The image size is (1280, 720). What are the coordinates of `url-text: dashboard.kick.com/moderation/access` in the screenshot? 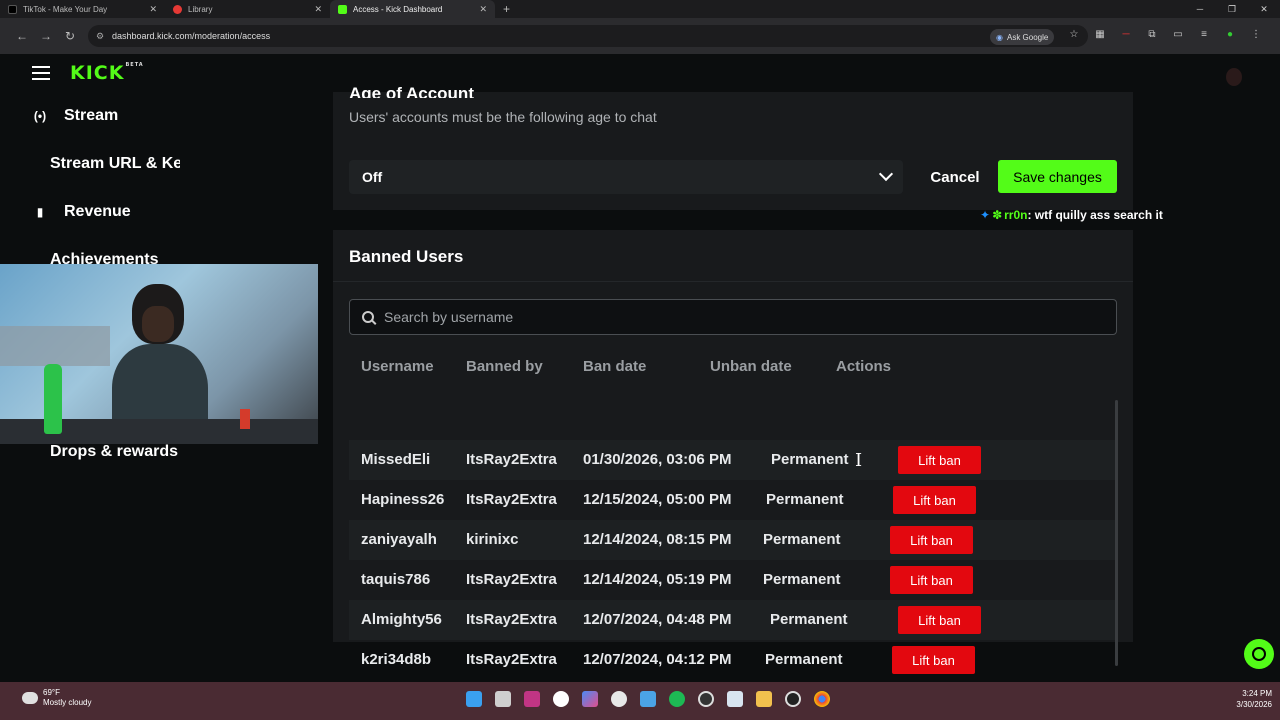 It's located at (191, 36).